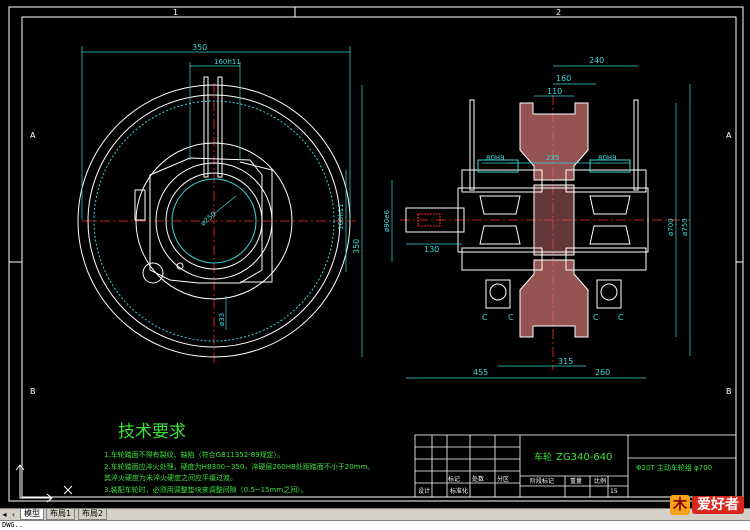  Describe the element at coordinates (495, 158) in the screenshot. I see `dim-80H9-left: 80H9` at that location.